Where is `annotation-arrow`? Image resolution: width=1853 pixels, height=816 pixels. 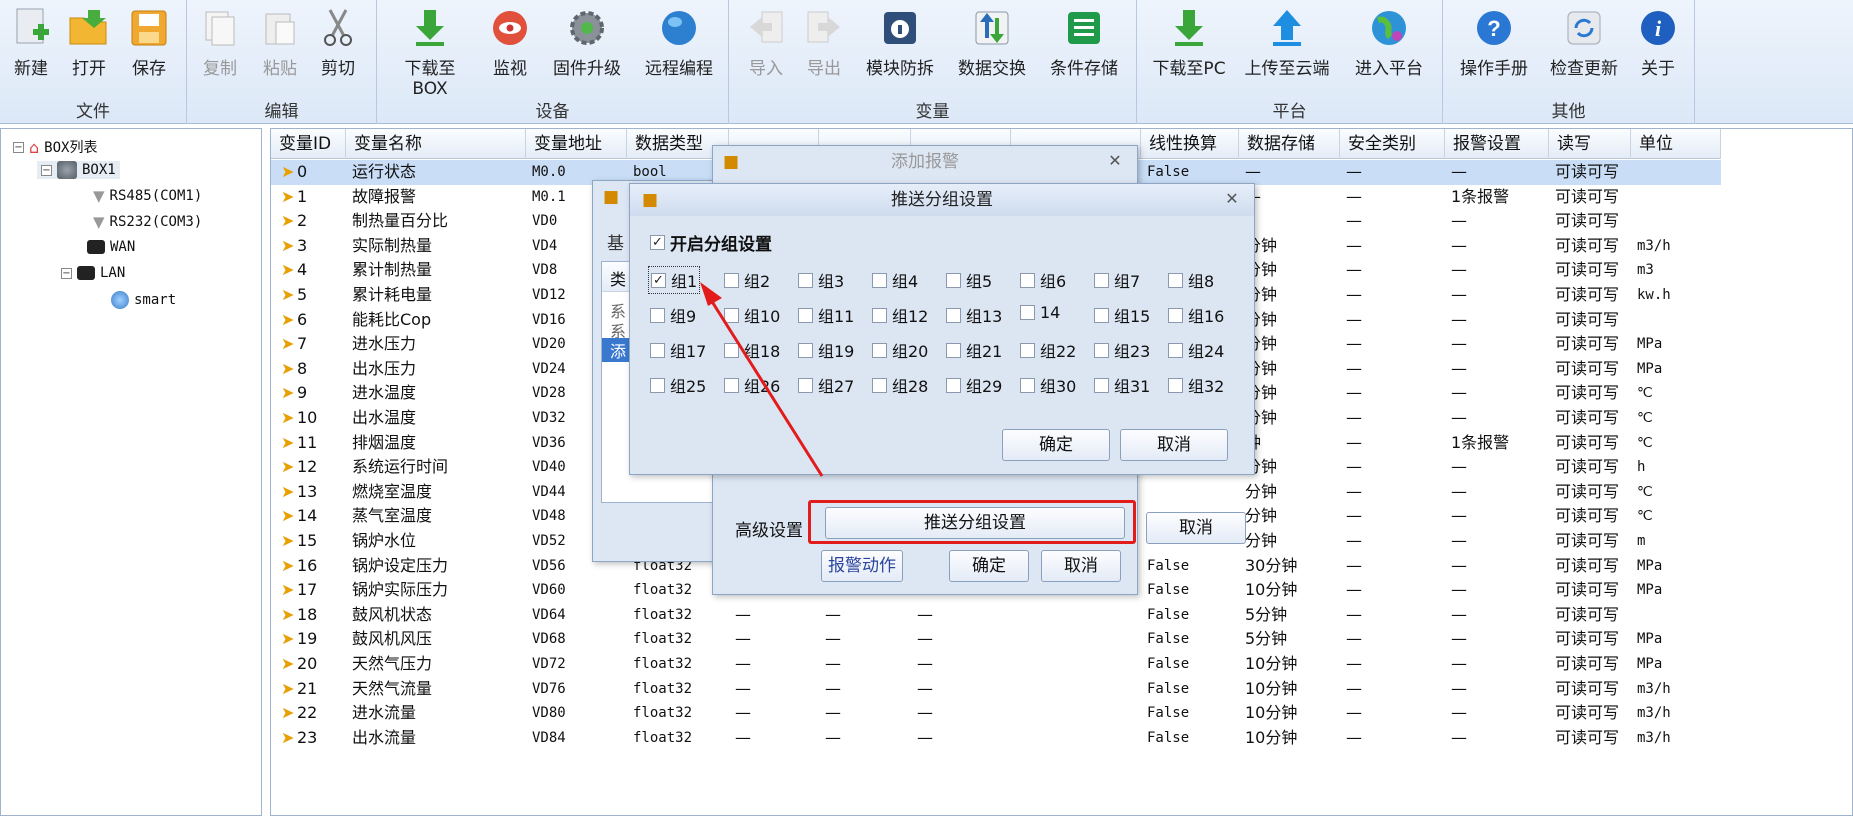
annotation-arrow is located at coordinates (762, 379).